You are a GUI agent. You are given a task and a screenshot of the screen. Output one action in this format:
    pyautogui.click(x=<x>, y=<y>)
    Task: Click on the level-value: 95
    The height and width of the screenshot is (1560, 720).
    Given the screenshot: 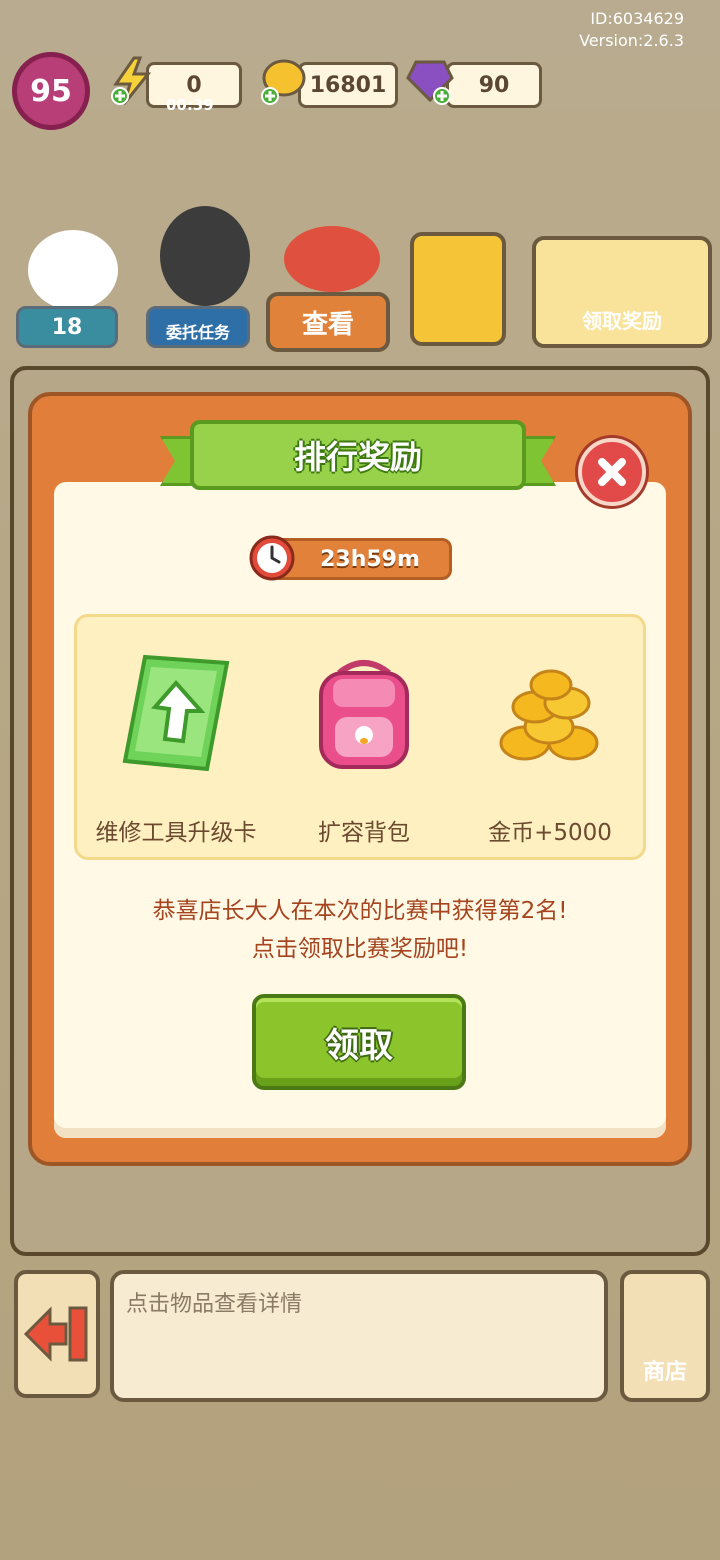 What is the action you would take?
    pyautogui.click(x=51, y=91)
    